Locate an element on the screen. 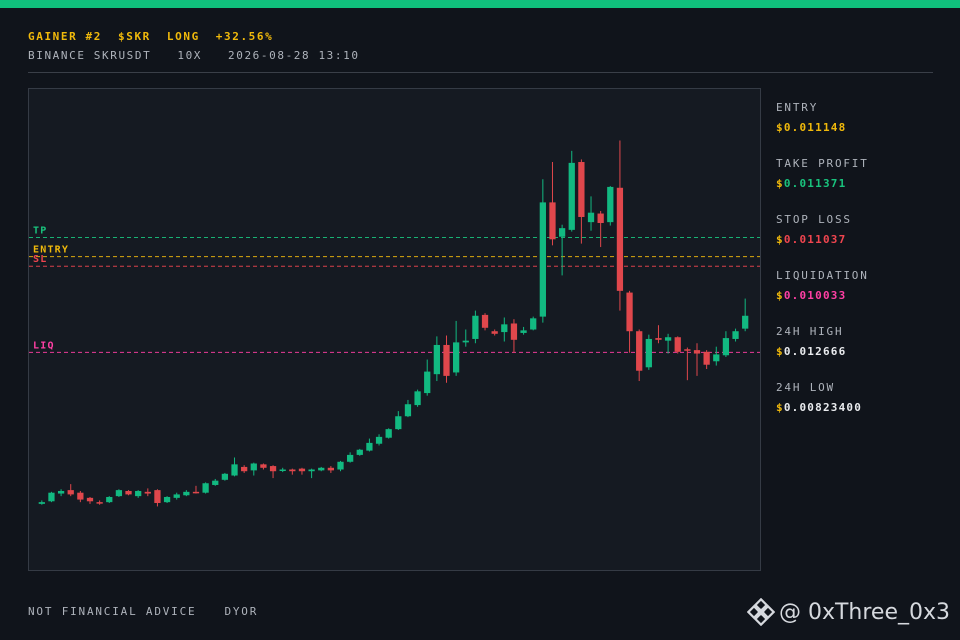 This screenshot has width=960, height=640. author-handle: @ 0xThree_0x3 is located at coordinates (864, 612).